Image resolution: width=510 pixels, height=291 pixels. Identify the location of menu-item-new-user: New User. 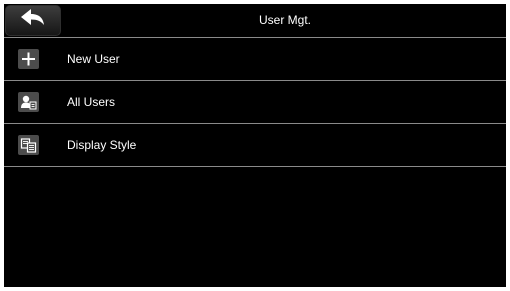
(255, 58).